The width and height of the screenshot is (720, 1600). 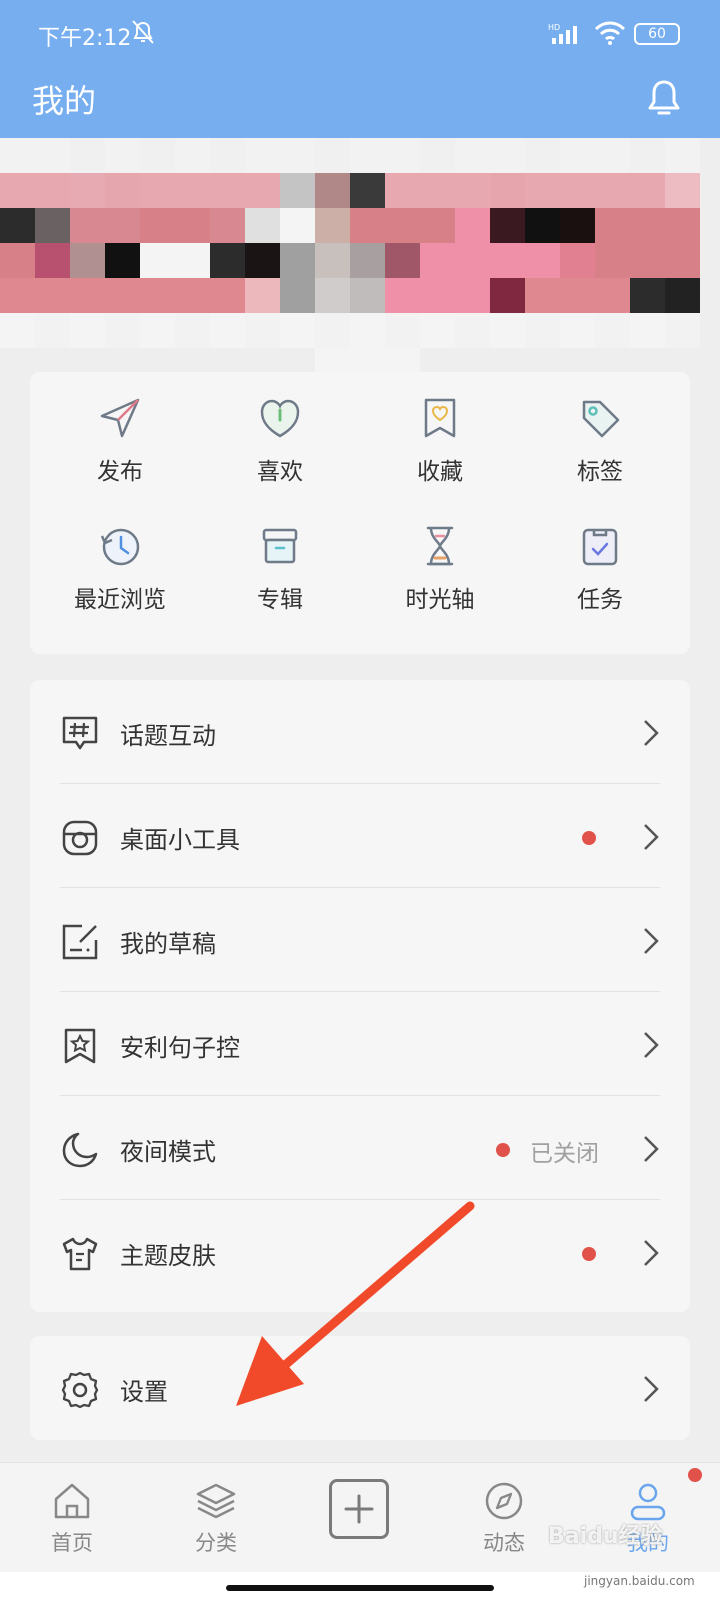 I want to click on heart-shield-icon, so click(x=280, y=418).